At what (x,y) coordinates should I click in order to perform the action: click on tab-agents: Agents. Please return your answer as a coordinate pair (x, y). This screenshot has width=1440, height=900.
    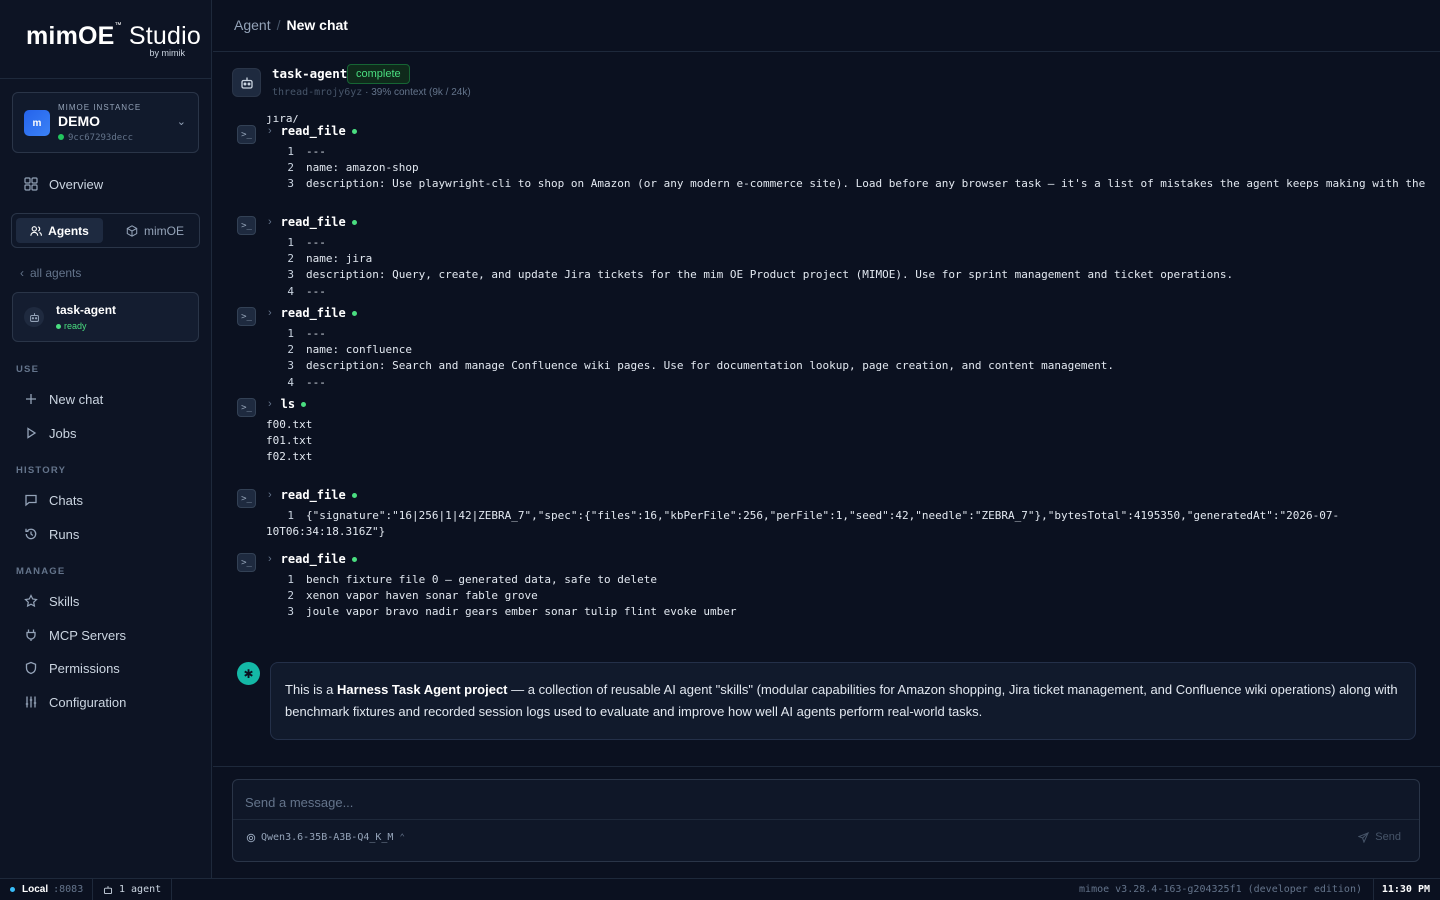
    Looking at the image, I should click on (59, 230).